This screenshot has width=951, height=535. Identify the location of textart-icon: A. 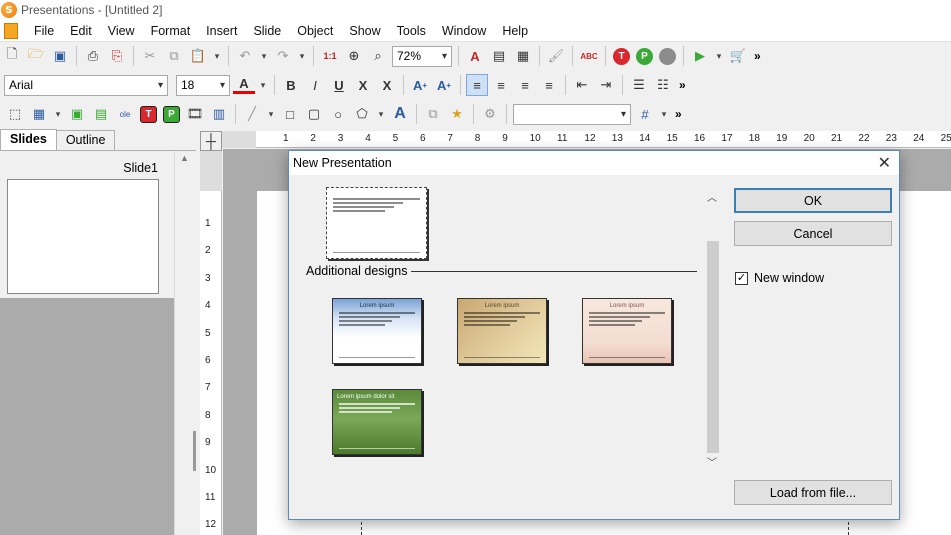
(400, 114).